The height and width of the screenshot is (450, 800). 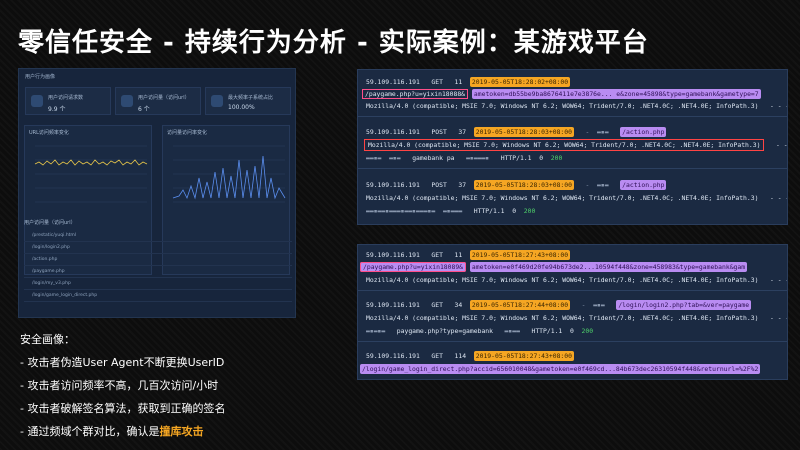 I want to click on visit-rate-line, so click(x=229, y=174).